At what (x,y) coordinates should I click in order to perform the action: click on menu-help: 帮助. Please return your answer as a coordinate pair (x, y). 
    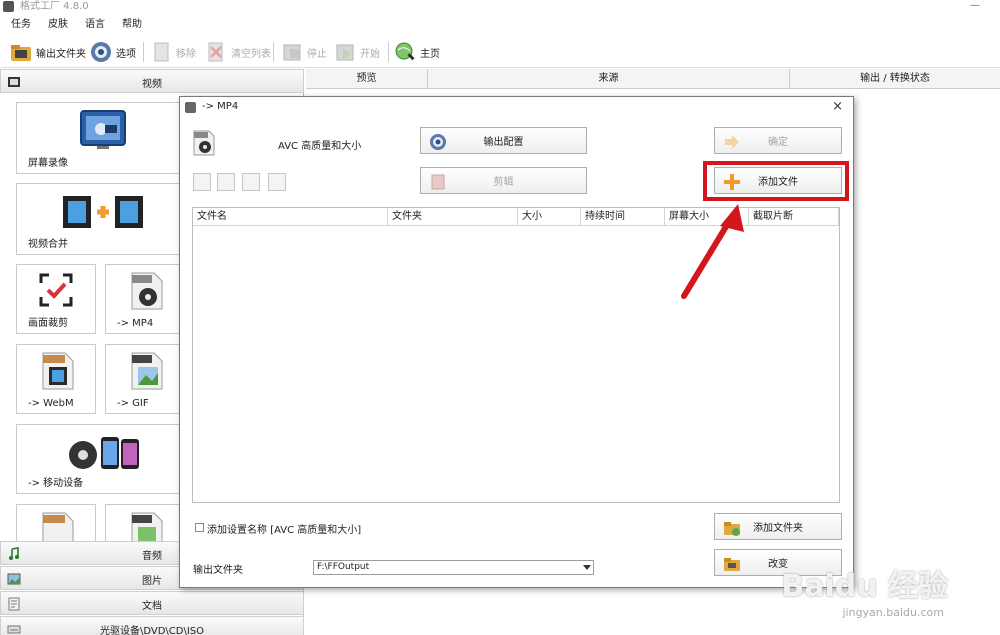
    Looking at the image, I should click on (129, 25).